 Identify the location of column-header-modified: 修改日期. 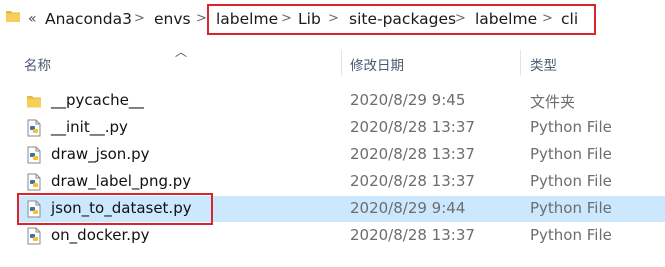
(377, 64).